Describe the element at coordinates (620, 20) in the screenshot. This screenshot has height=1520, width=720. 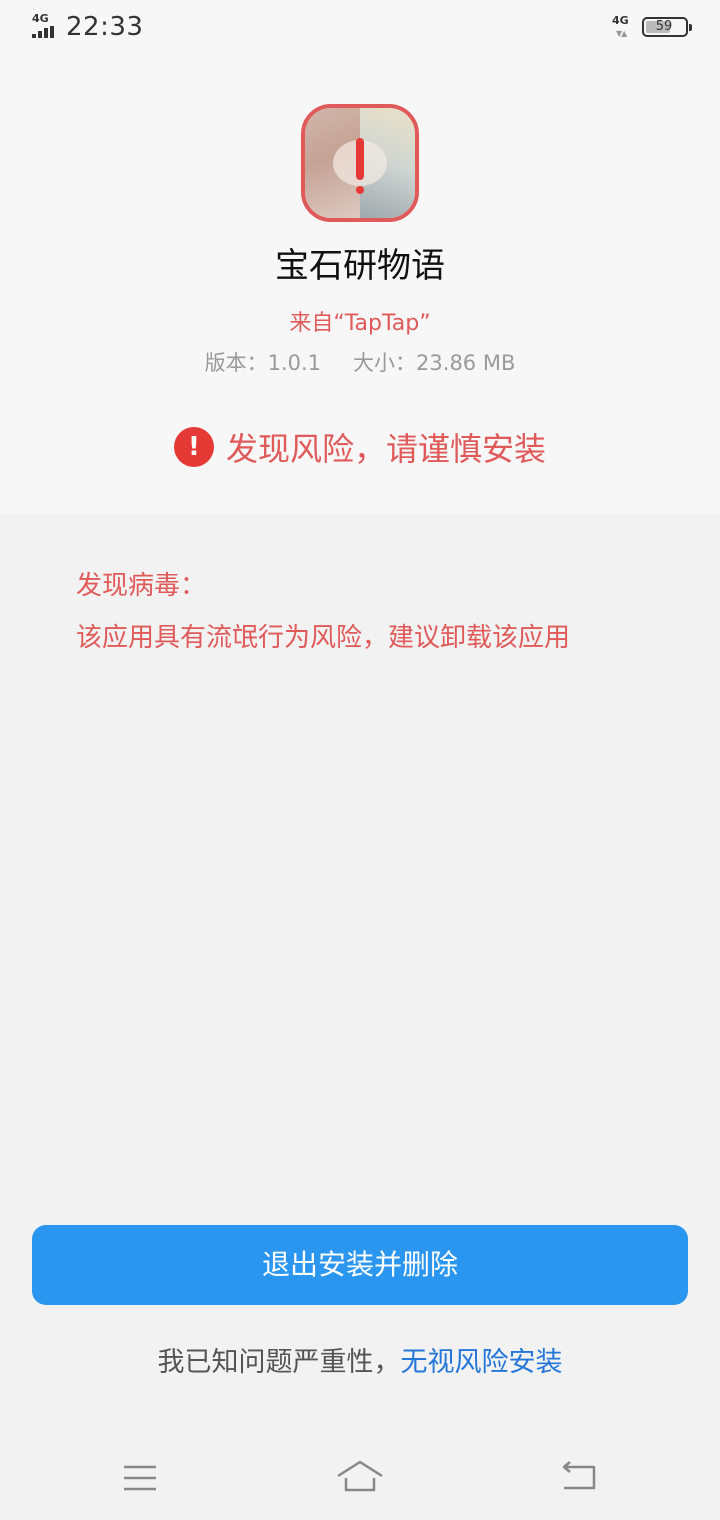
I see `network-type-label-right: 4G` at that location.